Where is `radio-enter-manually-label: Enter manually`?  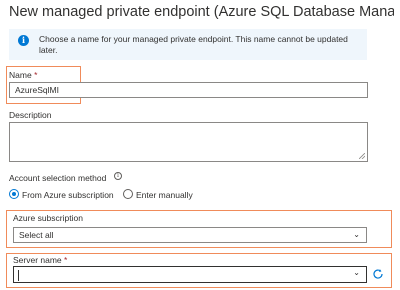 radio-enter-manually-label: Enter manually is located at coordinates (164, 195).